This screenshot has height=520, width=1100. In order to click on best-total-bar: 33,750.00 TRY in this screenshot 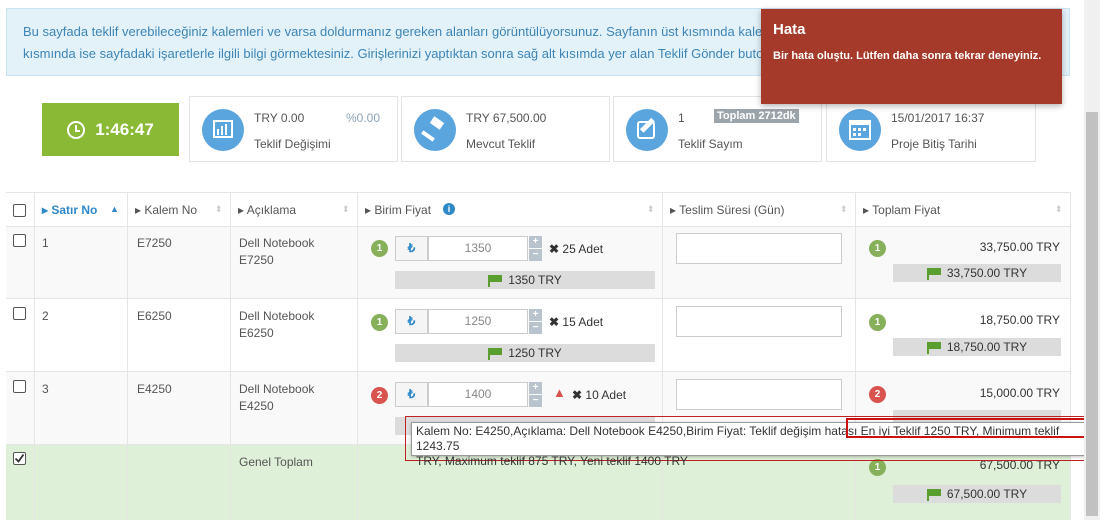, I will do `click(977, 273)`.